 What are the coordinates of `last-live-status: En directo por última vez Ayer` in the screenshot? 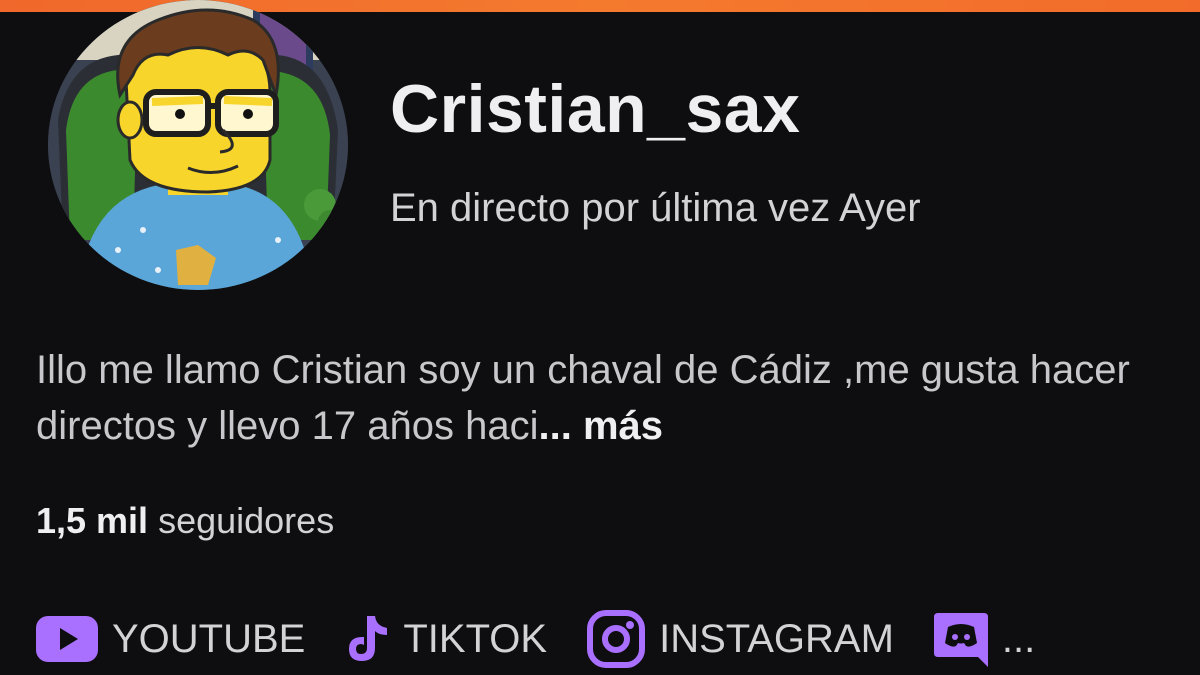 It's located at (655, 208).